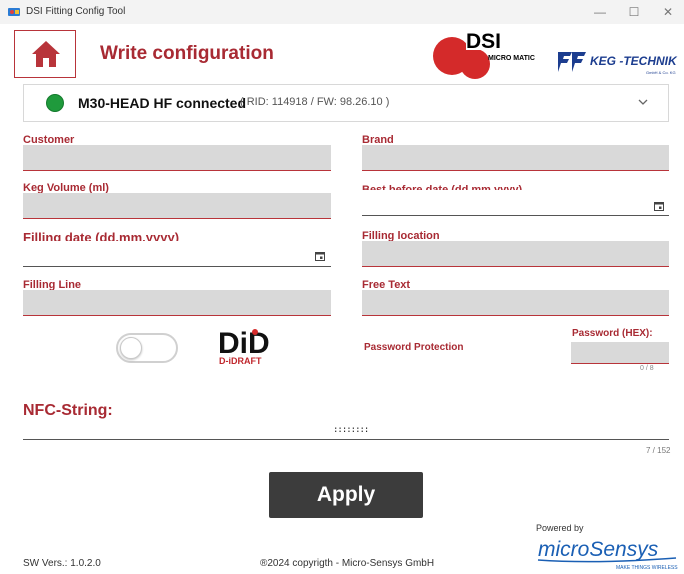 Image resolution: width=684 pixels, height=574 pixels. I want to click on password-protection-toggle, so click(147, 348).